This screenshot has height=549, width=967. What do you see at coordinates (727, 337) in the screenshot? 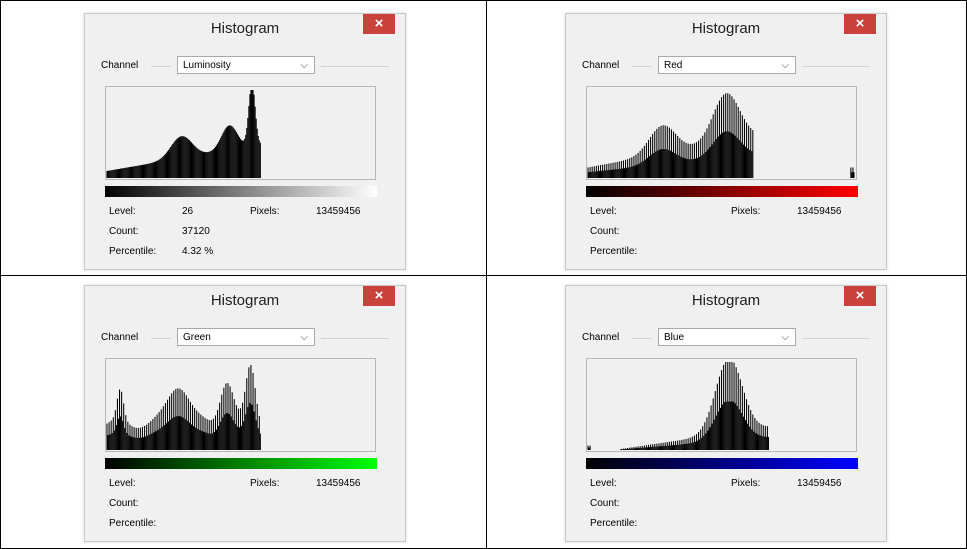
I see `channel-select: Blue ⌵` at bounding box center [727, 337].